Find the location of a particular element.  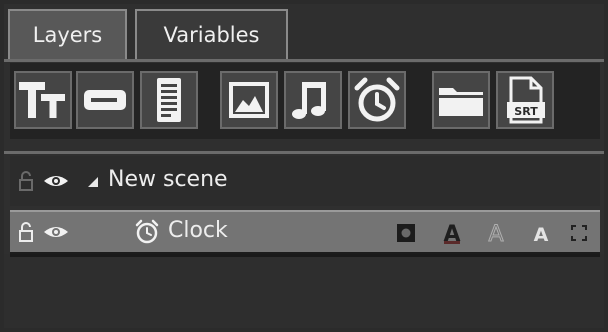

tab-layers-label: Layers is located at coordinates (67, 35).